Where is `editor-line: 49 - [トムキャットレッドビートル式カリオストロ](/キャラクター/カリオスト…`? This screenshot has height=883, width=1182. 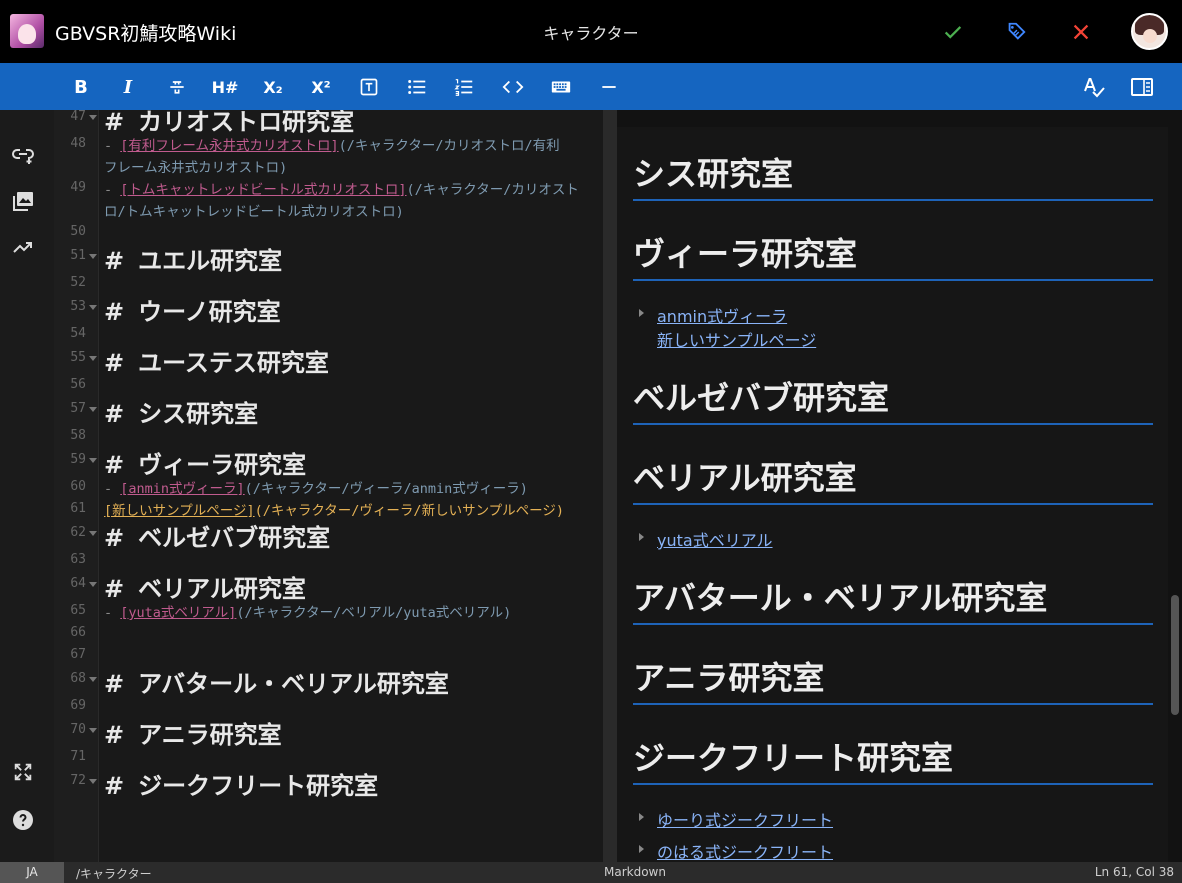
editor-line: 49 - [トムキャットレッドビートル式カリオストロ](/キャラクター/カリオスト… is located at coordinates (328, 198).